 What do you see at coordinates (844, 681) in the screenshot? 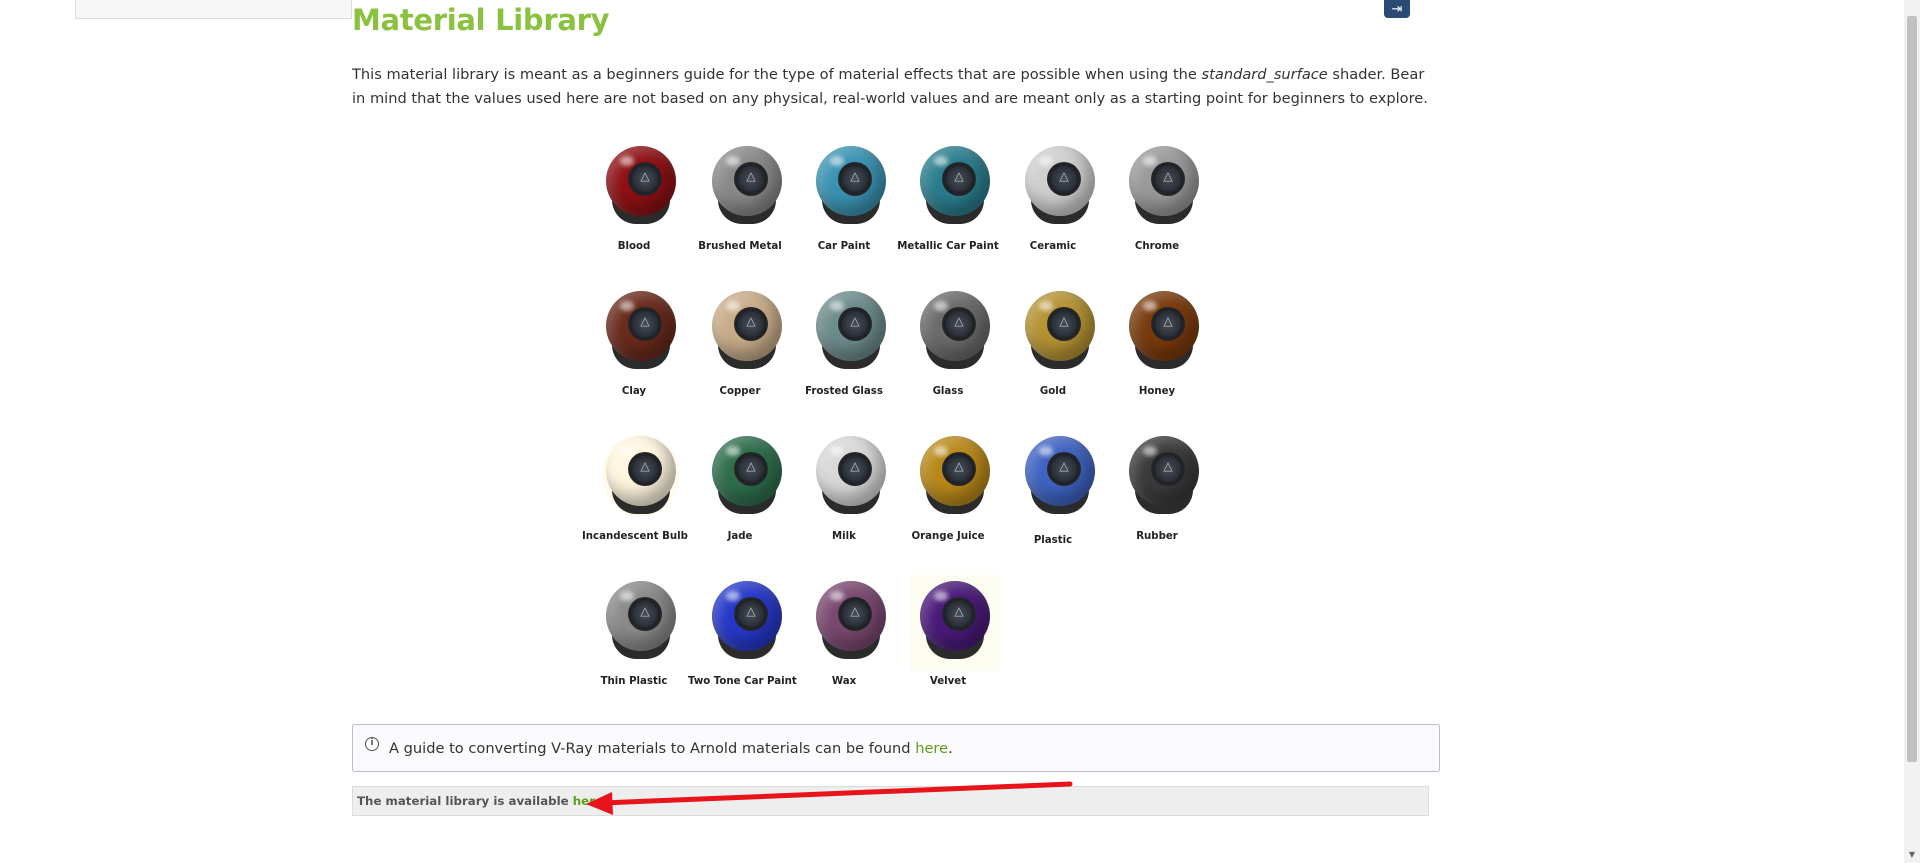
I see `material-label: Wax` at bounding box center [844, 681].